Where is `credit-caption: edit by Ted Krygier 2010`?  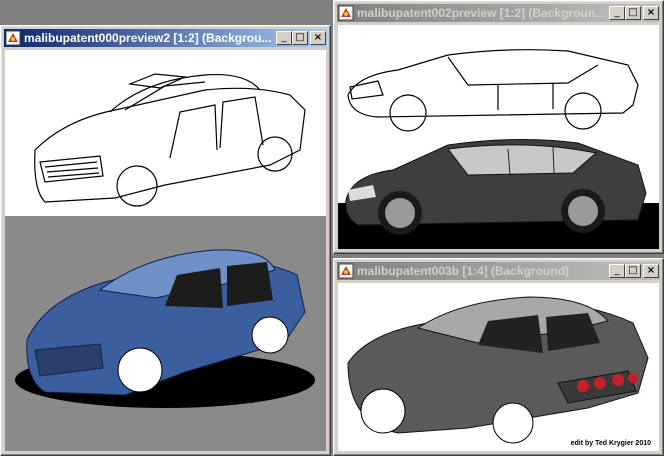 credit-caption: edit by Ted Krygier 2010 is located at coordinates (610, 443).